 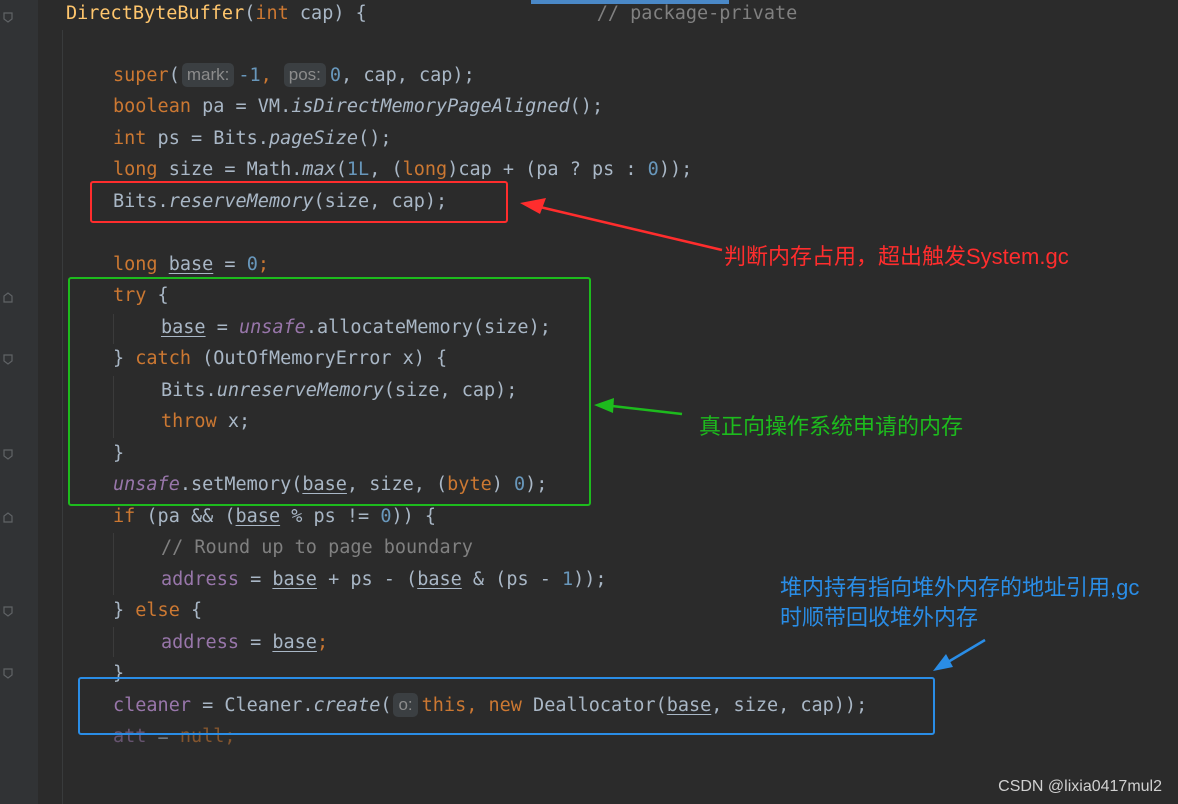 What do you see at coordinates (896, 256) in the screenshot?
I see `red-annotation-text: 判断内存占用，超出触发System.gc` at bounding box center [896, 256].